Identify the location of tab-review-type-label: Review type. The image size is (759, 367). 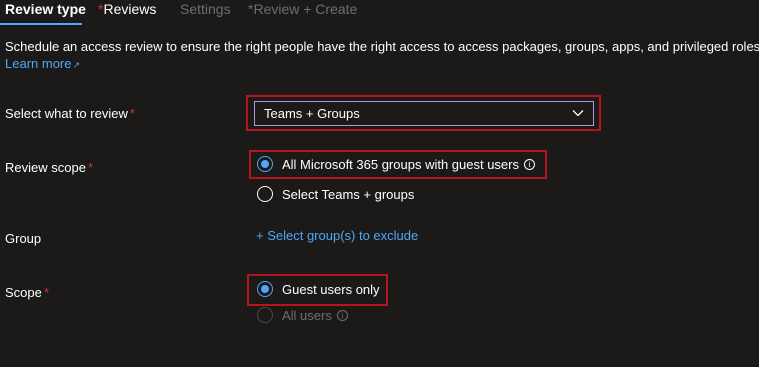
(45, 9).